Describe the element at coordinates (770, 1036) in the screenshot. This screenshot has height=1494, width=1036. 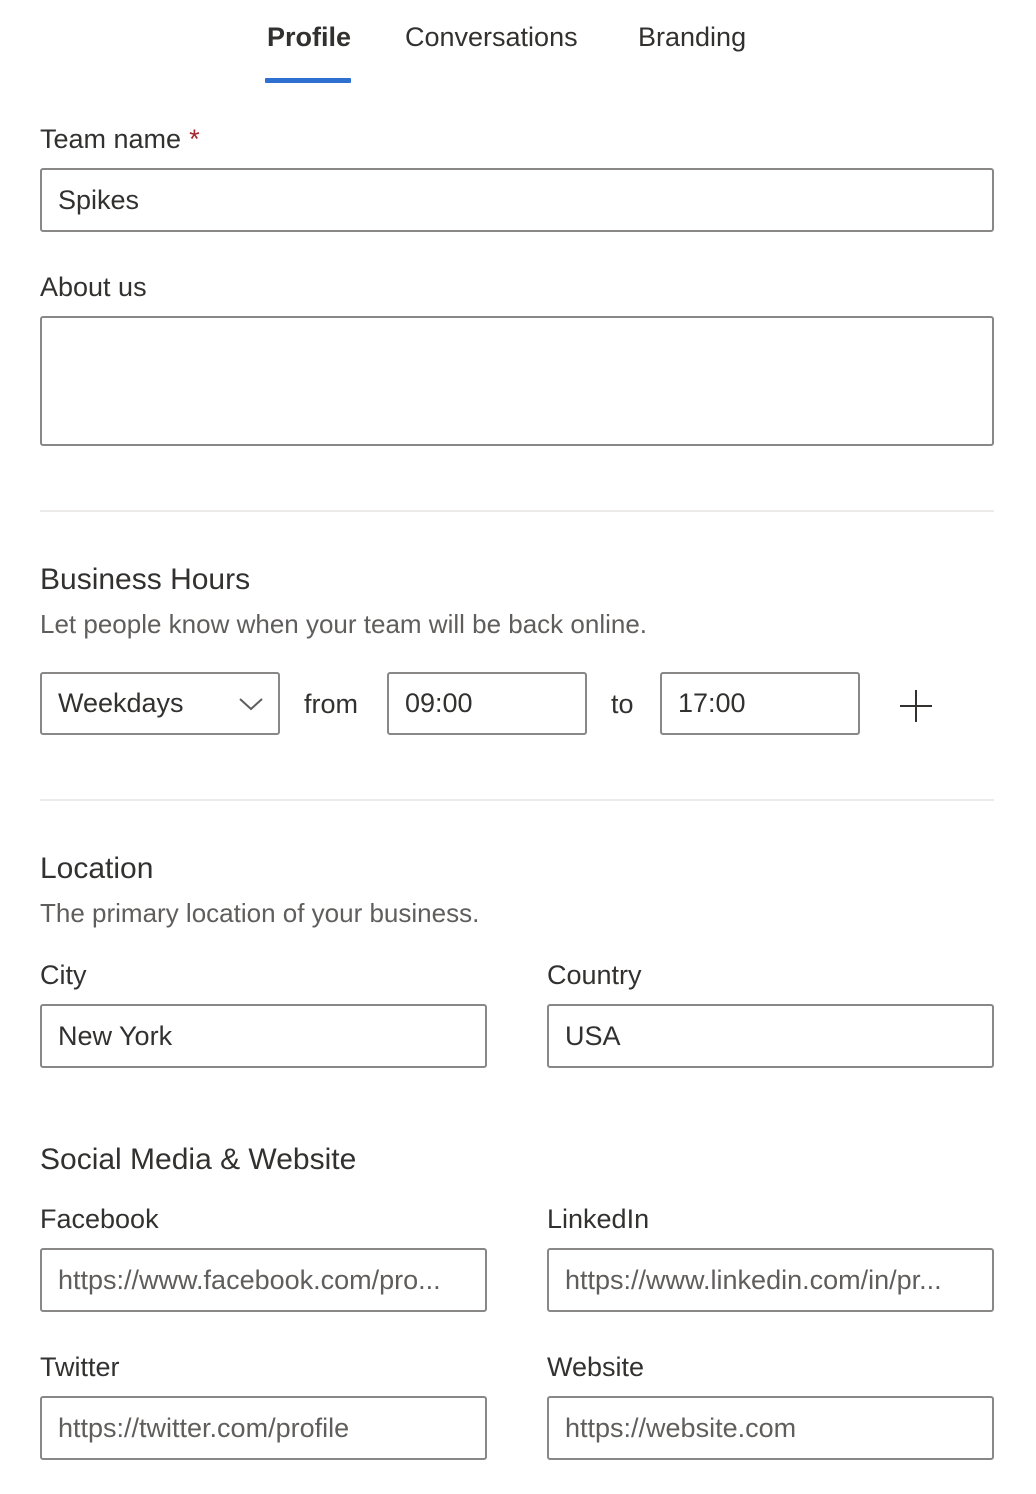
I see `country-input` at that location.